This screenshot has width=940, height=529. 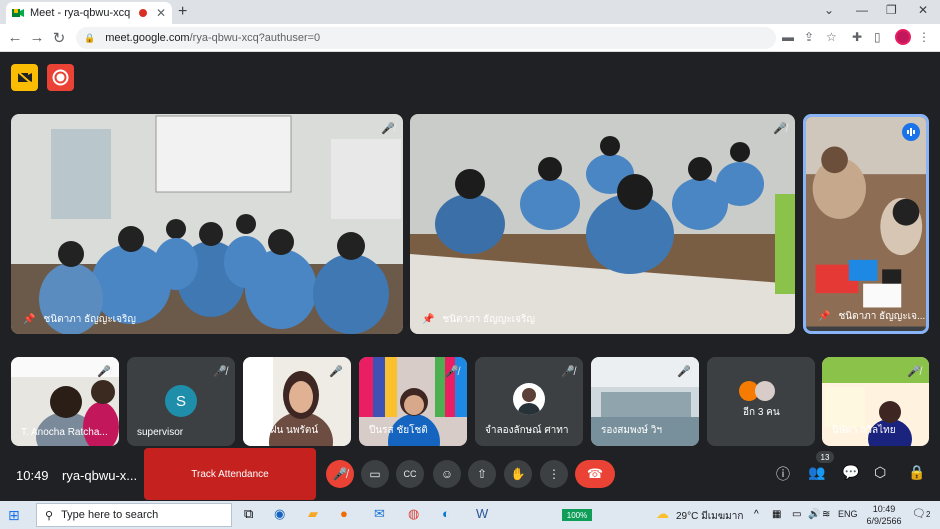 I want to click on others-avatars, so click(x=757, y=393).